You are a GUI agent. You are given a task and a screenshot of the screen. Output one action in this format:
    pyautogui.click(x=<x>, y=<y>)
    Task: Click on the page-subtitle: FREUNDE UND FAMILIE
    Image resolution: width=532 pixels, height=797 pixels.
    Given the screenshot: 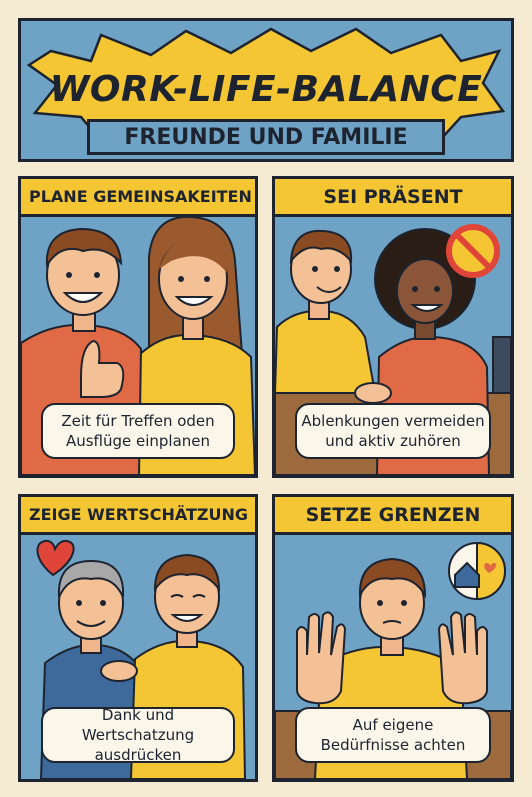 What is the action you would take?
    pyautogui.click(x=266, y=137)
    